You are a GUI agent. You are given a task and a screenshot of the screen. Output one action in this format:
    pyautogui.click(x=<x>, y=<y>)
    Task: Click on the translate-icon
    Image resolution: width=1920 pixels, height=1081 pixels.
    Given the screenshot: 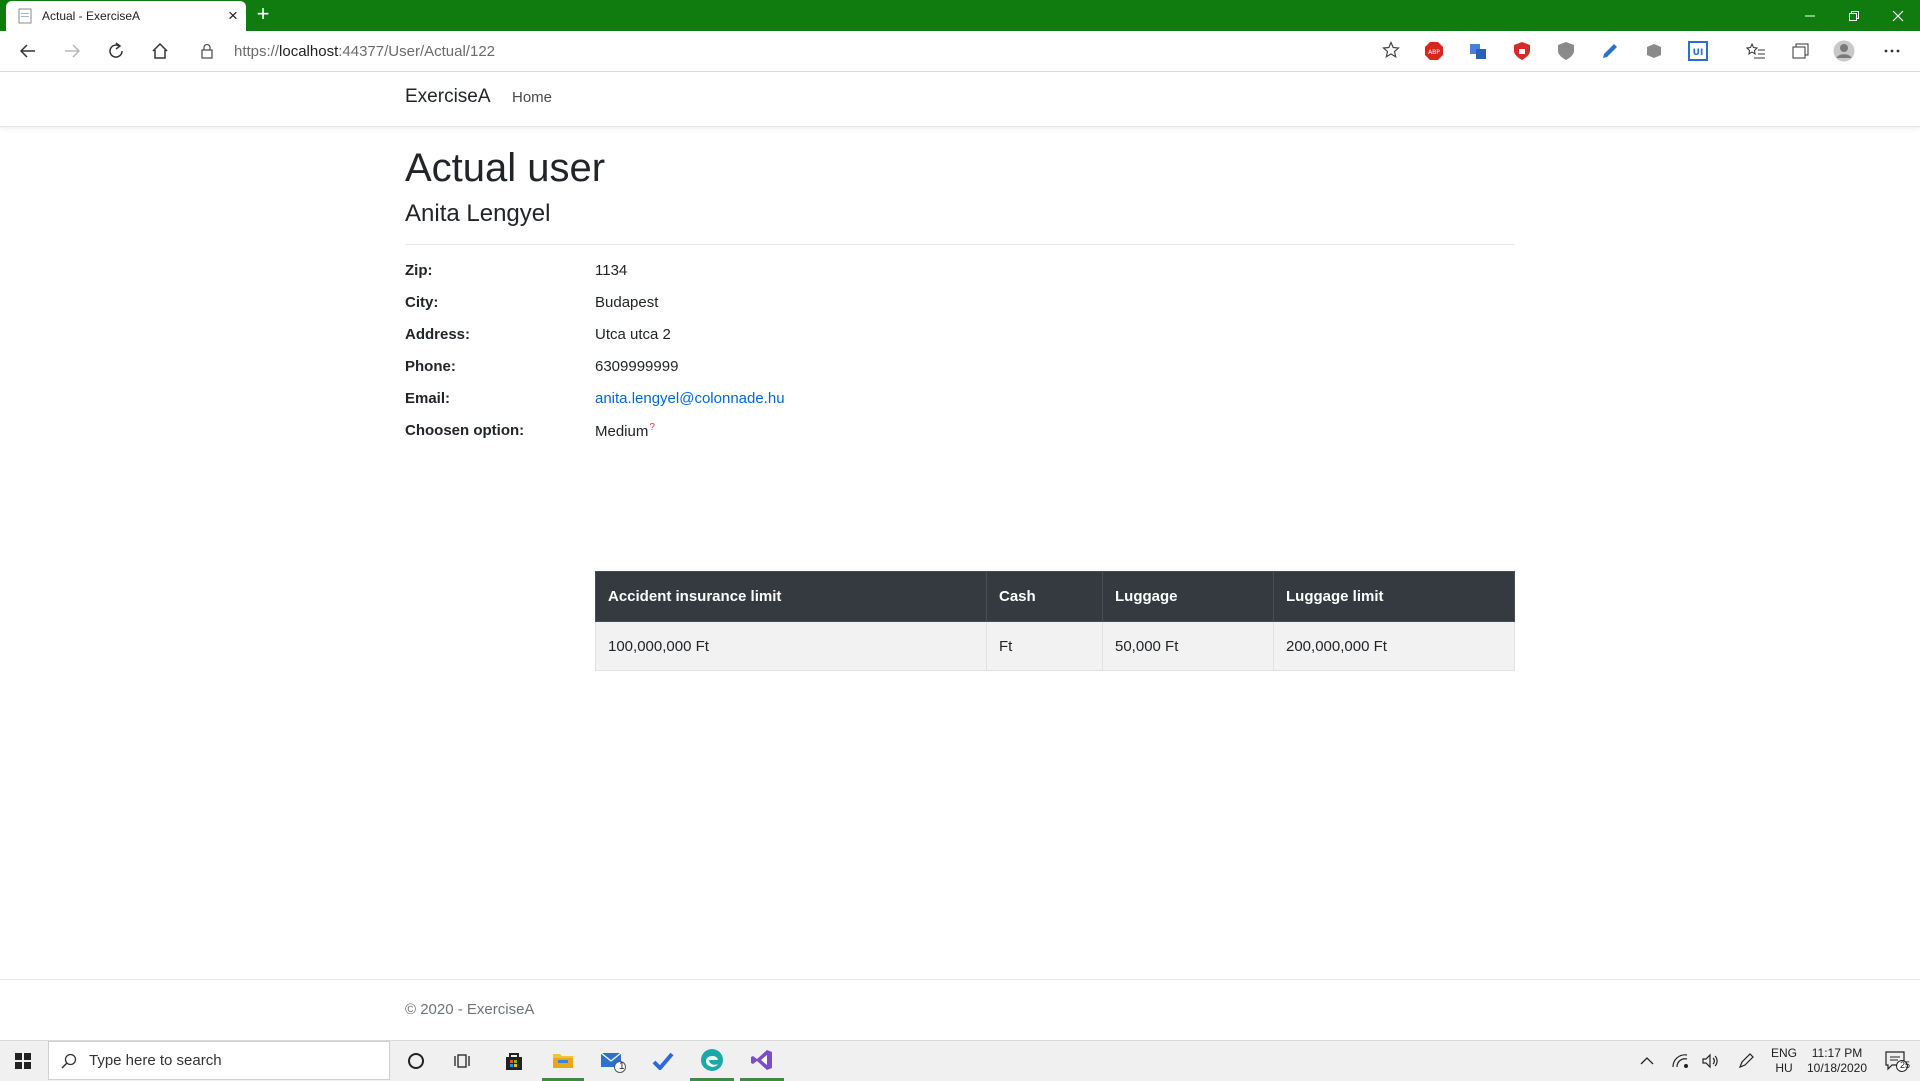 What is the action you would take?
    pyautogui.click(x=1478, y=51)
    